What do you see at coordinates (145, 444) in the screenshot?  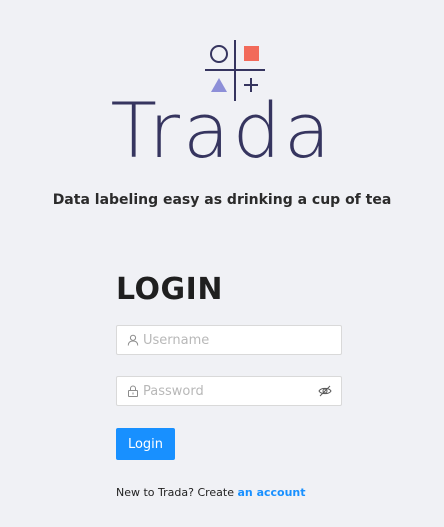 I see `login-button: Login` at bounding box center [145, 444].